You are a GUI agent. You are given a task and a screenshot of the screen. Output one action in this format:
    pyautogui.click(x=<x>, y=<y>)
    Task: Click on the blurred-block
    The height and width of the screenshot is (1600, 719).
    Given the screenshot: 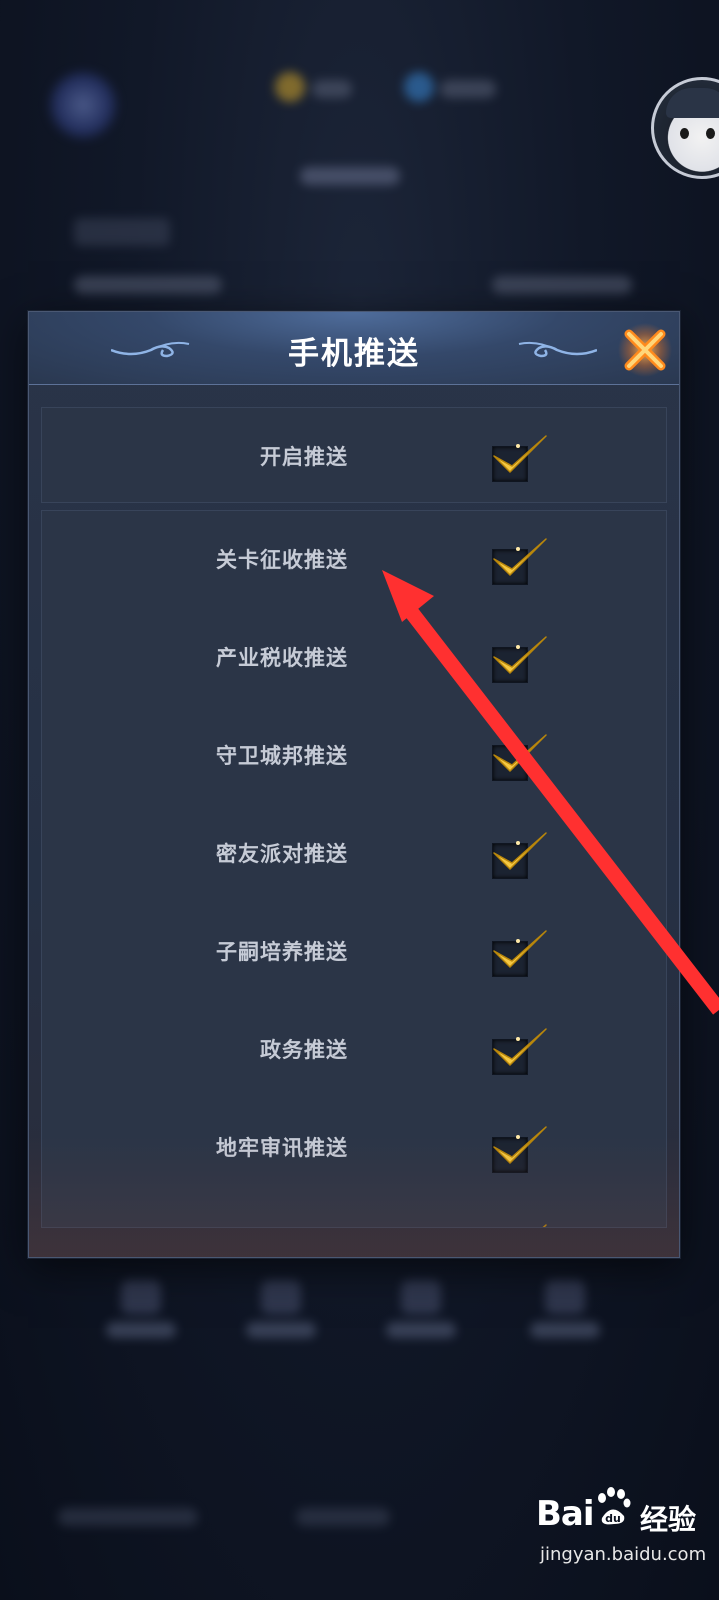 What is the action you would take?
    pyautogui.click(x=122, y=232)
    